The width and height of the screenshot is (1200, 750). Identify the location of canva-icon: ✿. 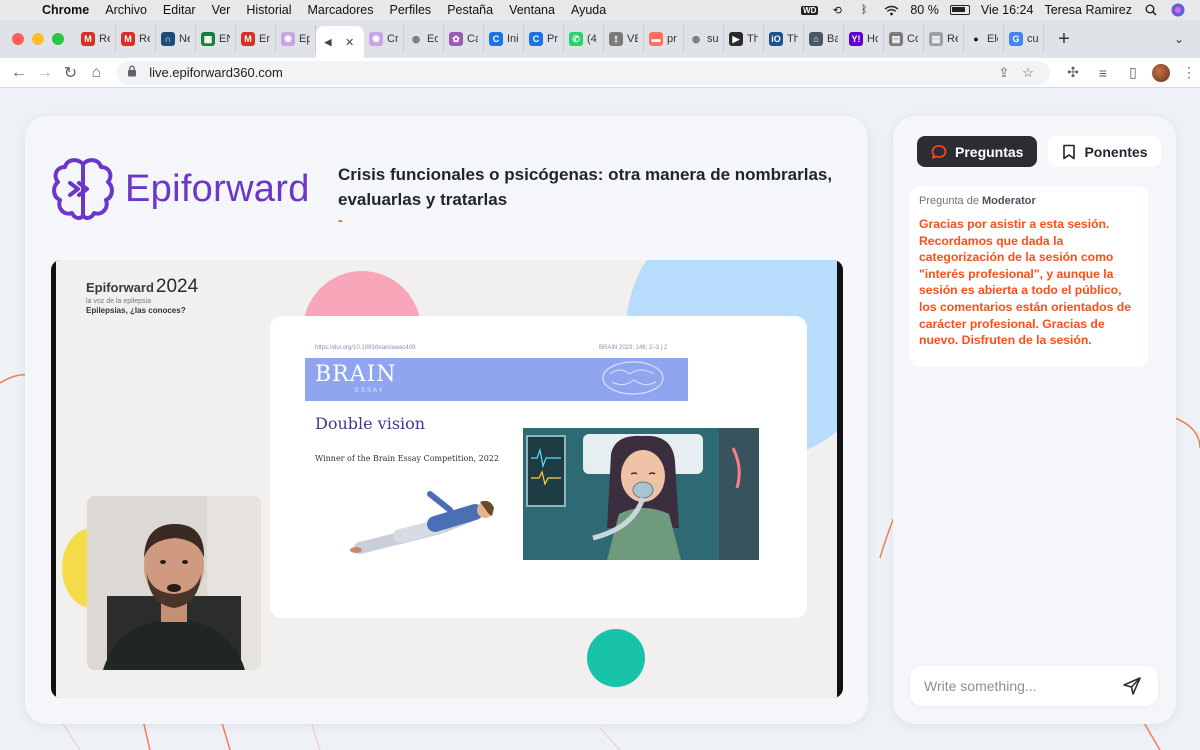
(456, 39).